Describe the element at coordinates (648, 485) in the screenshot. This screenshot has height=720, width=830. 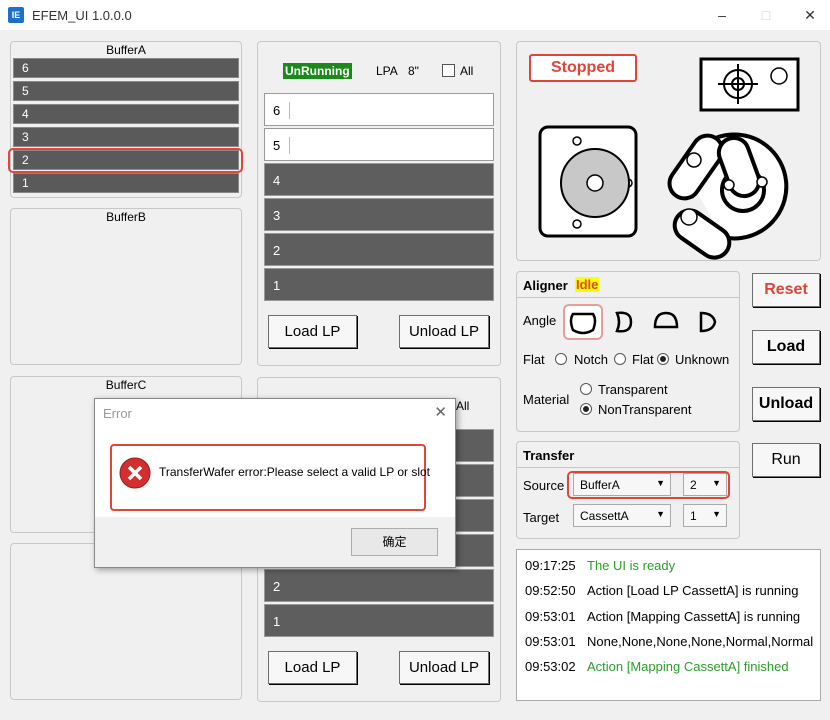
I see `source-highlight` at that location.